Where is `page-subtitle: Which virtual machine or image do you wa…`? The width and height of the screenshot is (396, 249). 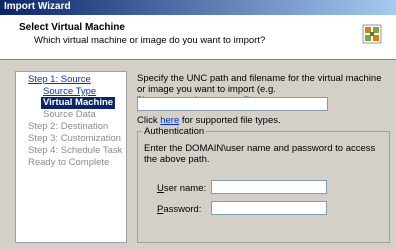
page-subtitle: Which virtual machine or image do you wa… is located at coordinates (150, 40).